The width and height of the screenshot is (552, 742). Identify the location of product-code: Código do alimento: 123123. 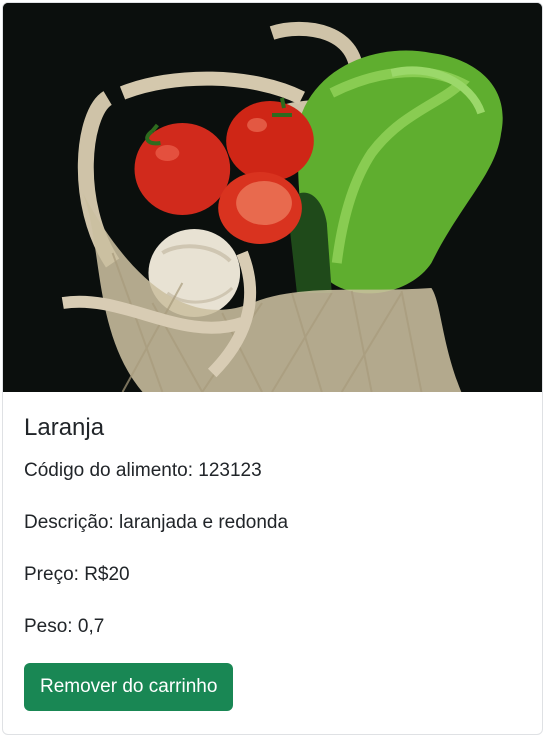
(272, 471).